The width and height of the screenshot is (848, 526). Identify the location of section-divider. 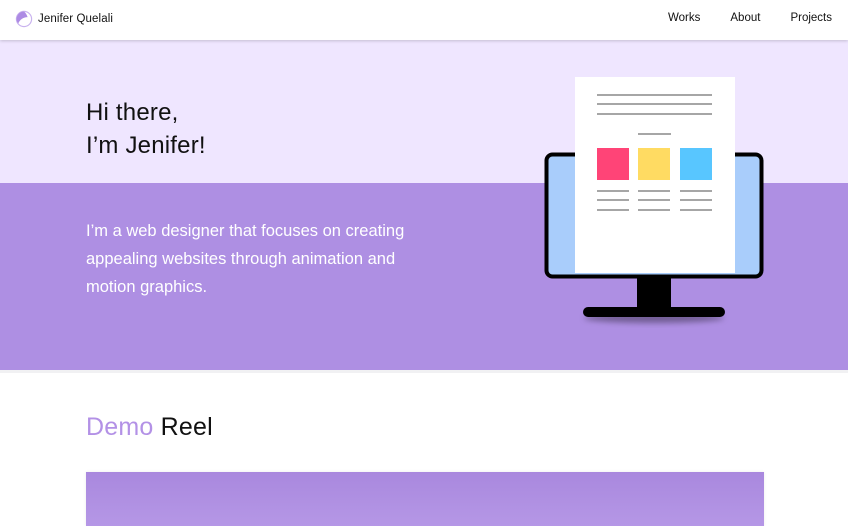
(424, 371).